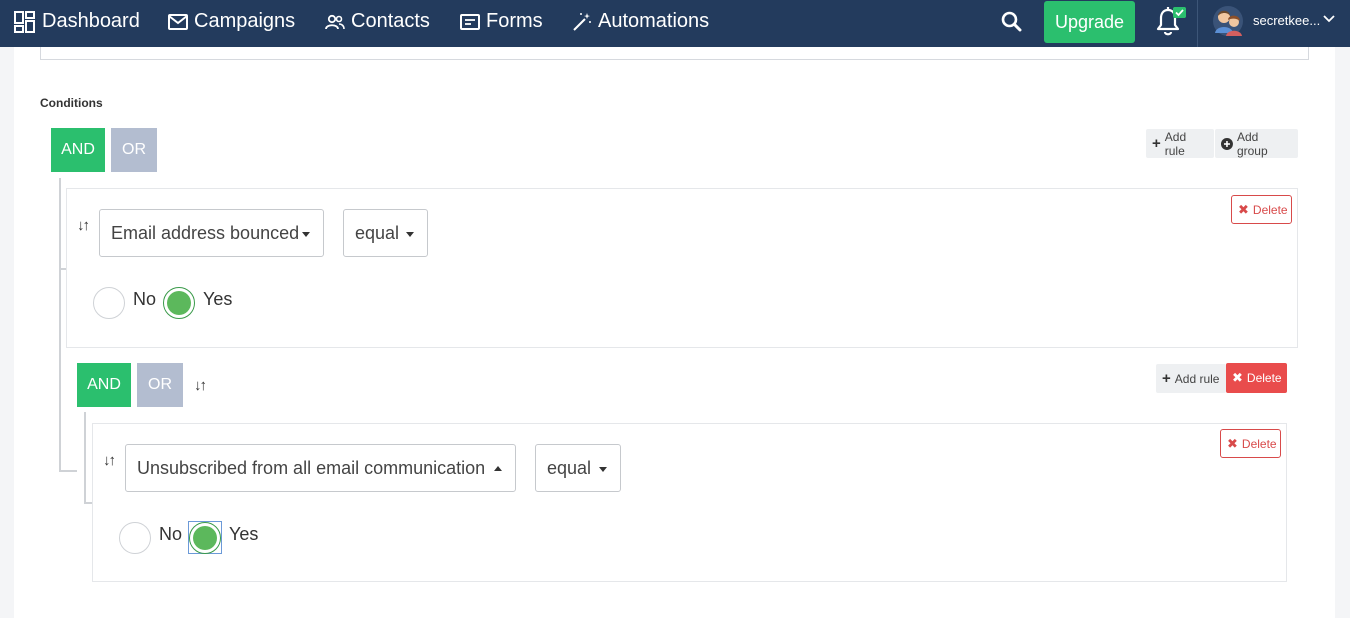  Describe the element at coordinates (1179, 12) in the screenshot. I see `notification-check-icon` at that location.